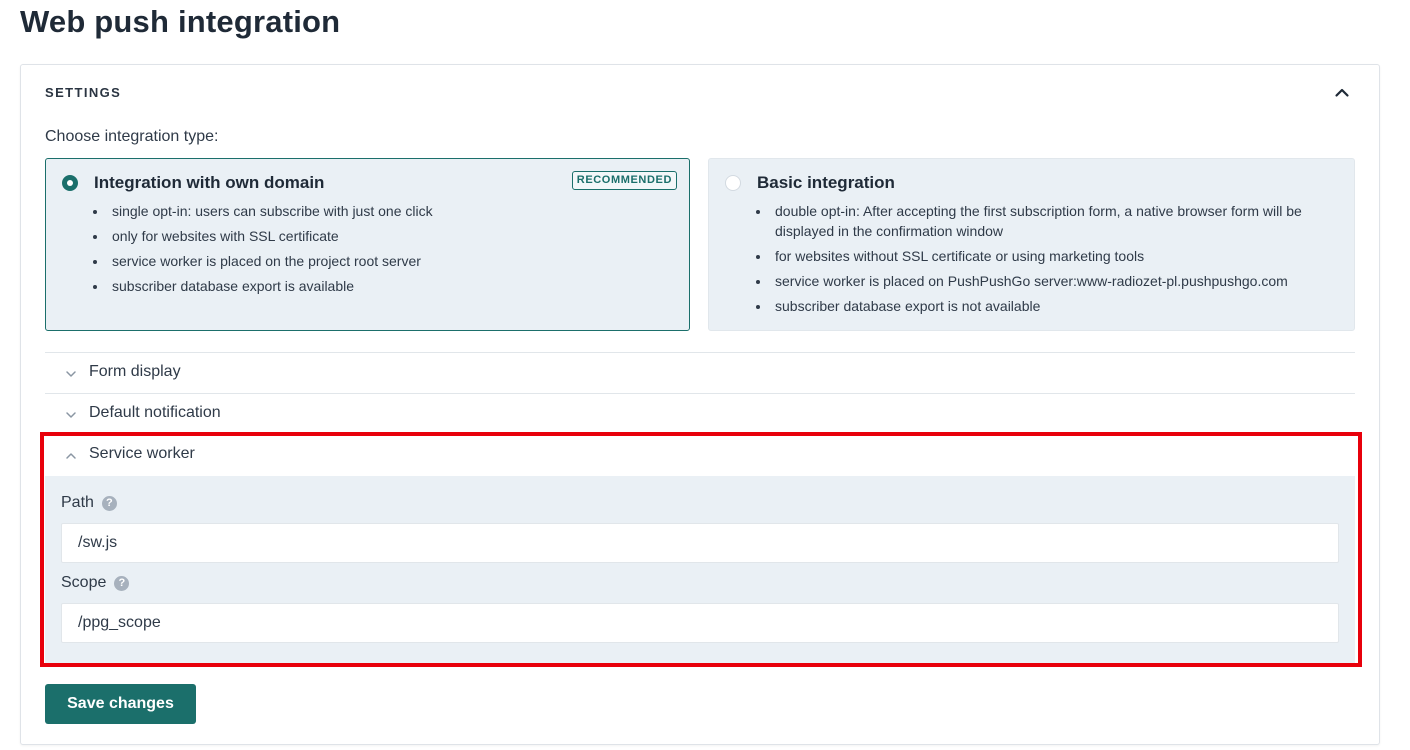 The width and height of the screenshot is (1410, 750). Describe the element at coordinates (624, 180) in the screenshot. I see `recommended-badge: RECOMMENDED` at that location.